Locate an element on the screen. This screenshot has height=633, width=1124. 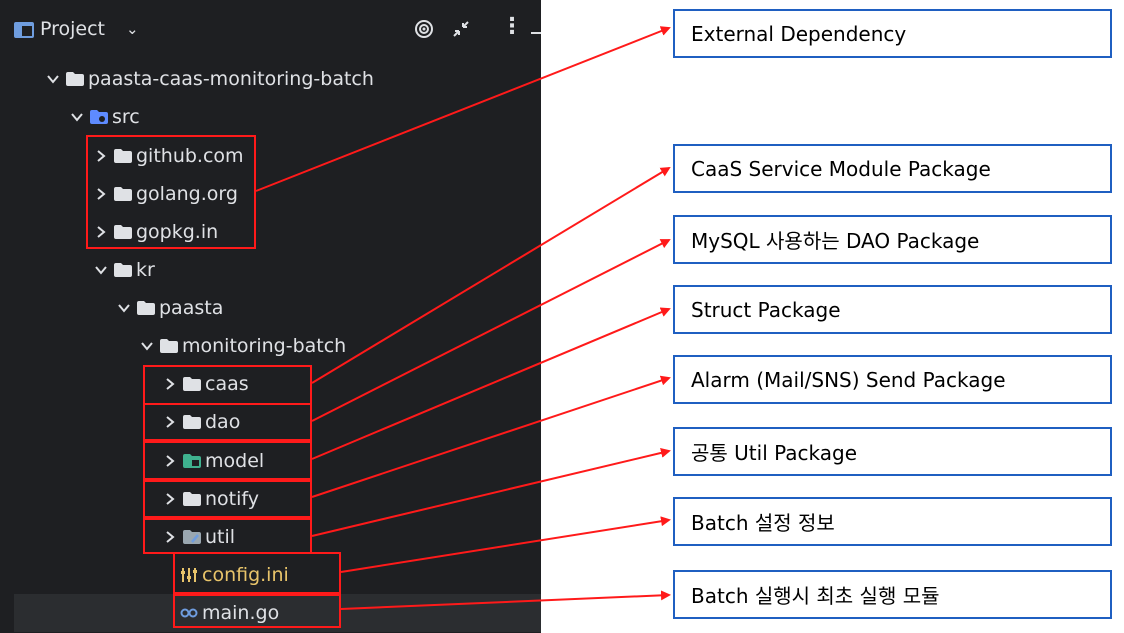
annotation-dao: MySQL 사용하는 DAO Package is located at coordinates (892, 239).